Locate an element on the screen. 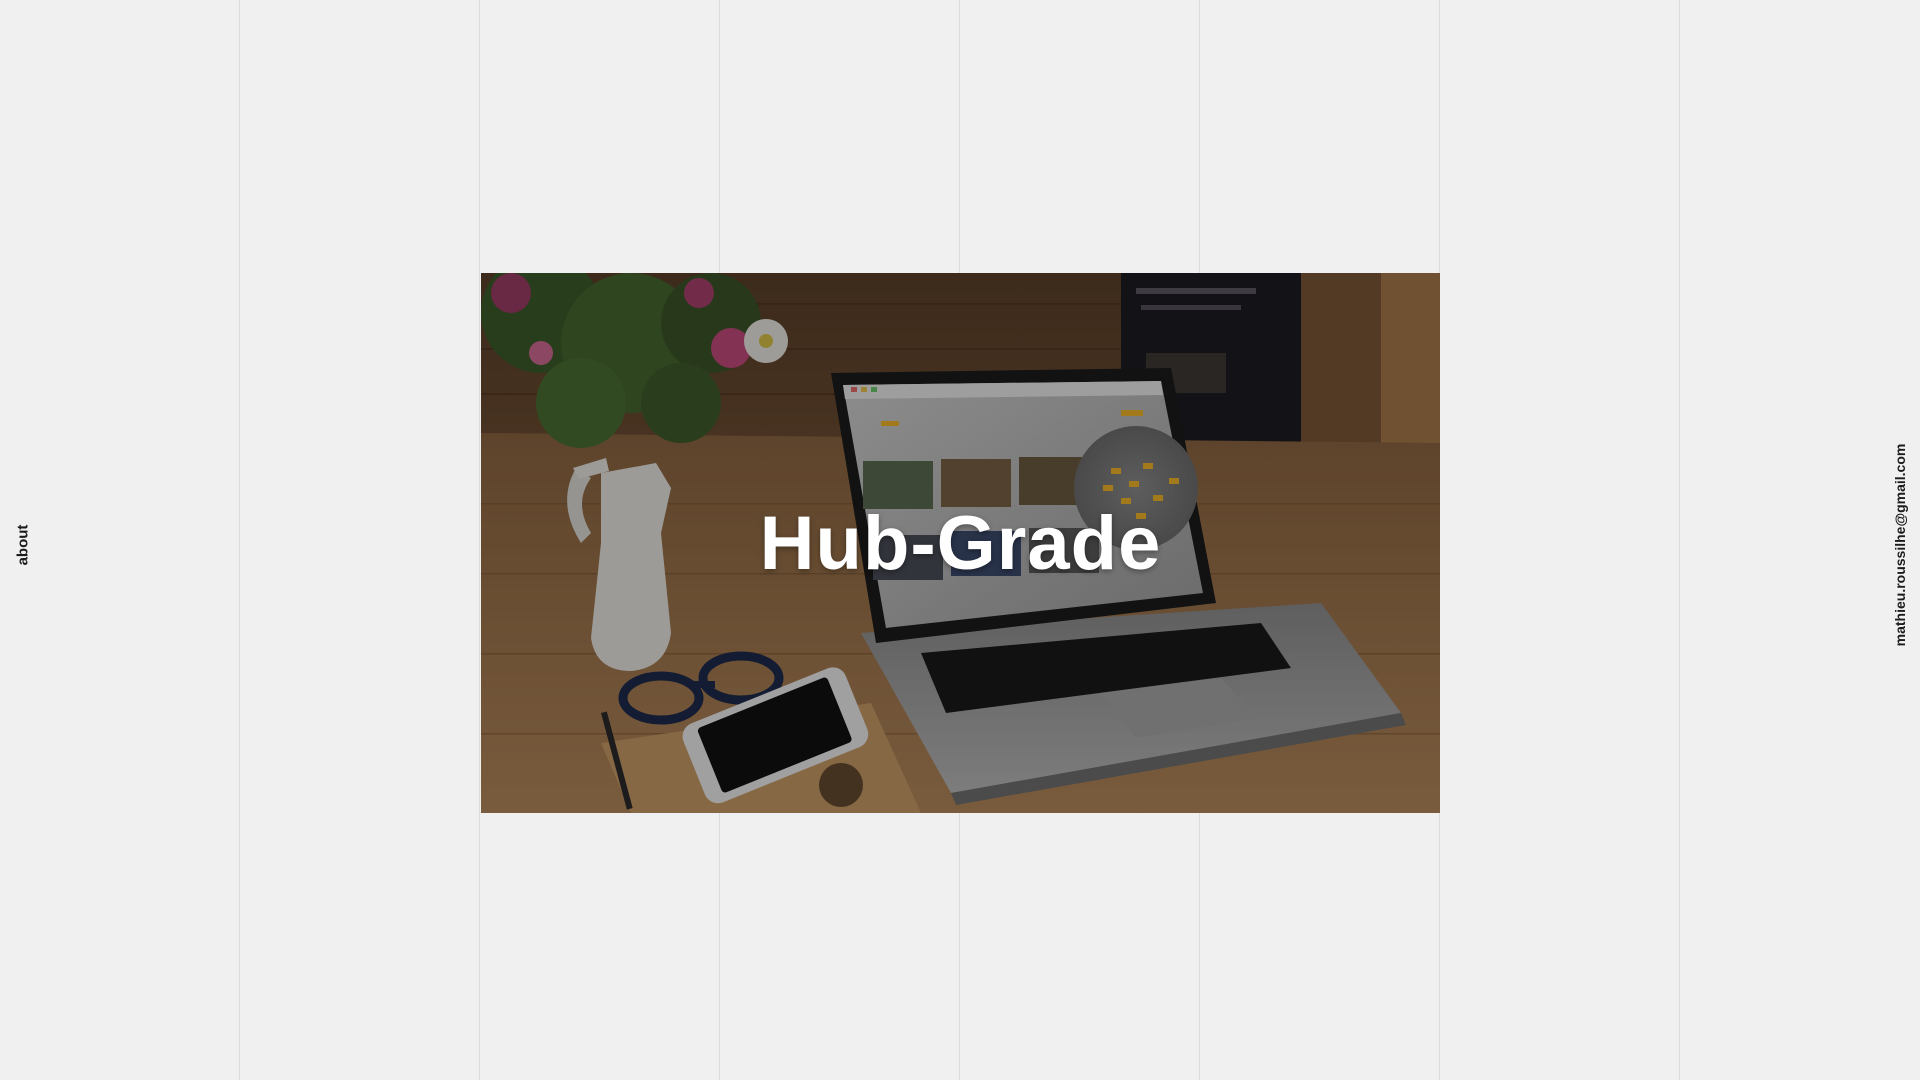 This screenshot has height=1080, width=1920. project-title: Hub-Grade is located at coordinates (960, 543).